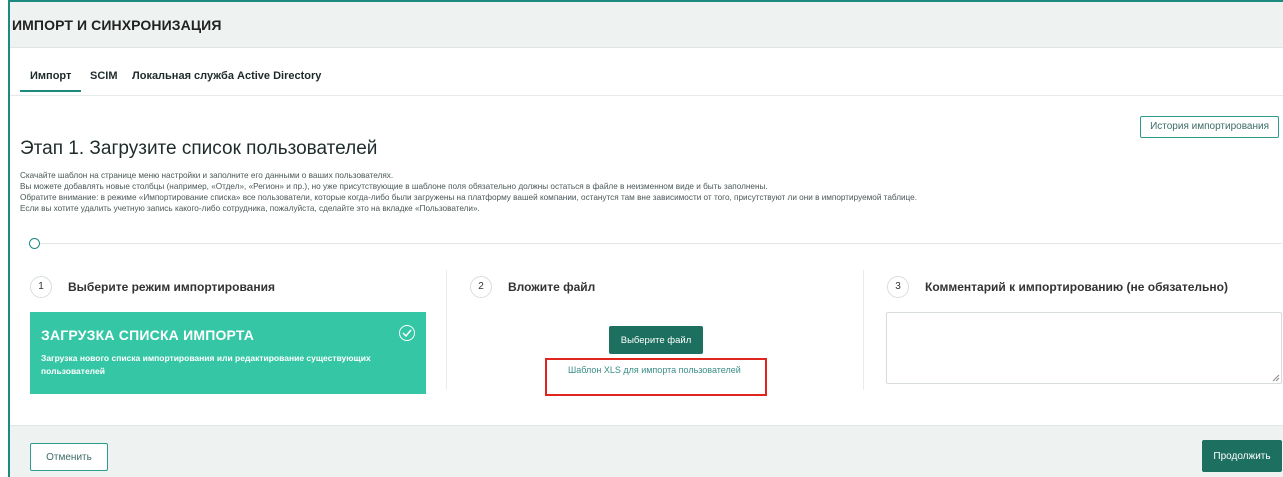 The height and width of the screenshot is (477, 1283). Describe the element at coordinates (1209, 127) in the screenshot. I see `import-history-button: История импортирования` at that location.